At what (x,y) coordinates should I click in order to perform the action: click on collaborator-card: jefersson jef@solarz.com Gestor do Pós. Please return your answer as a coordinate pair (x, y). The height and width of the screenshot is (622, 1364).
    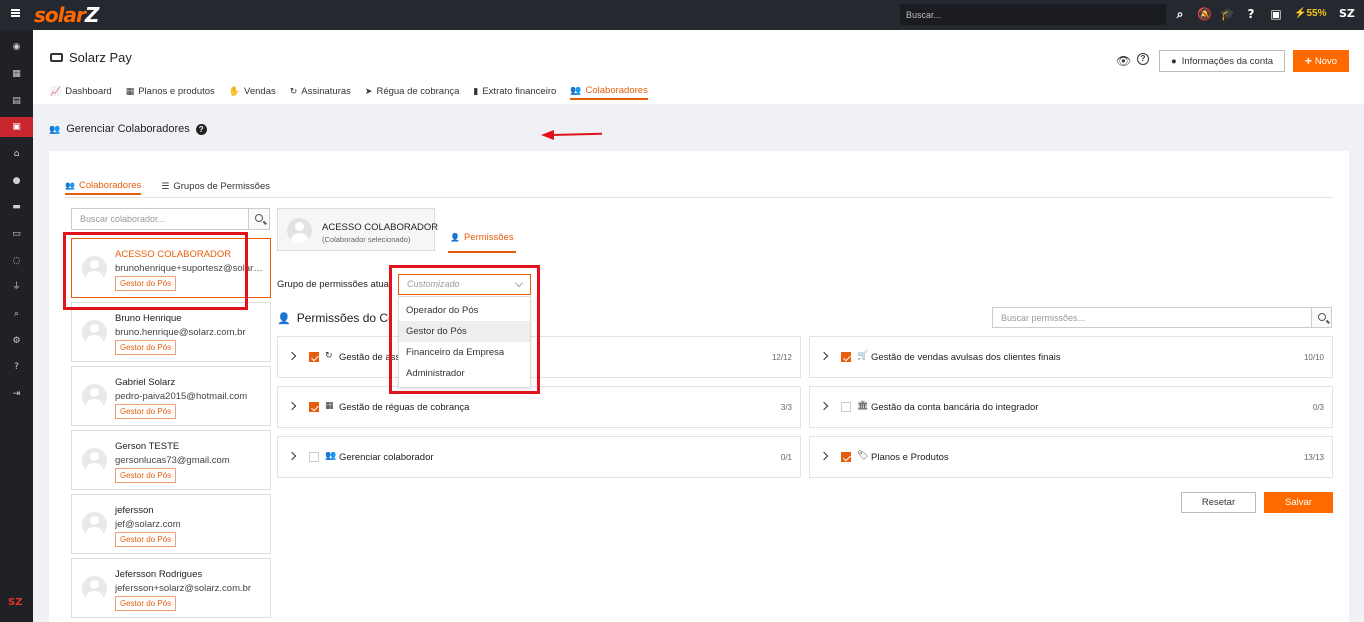
    Looking at the image, I should click on (171, 524).